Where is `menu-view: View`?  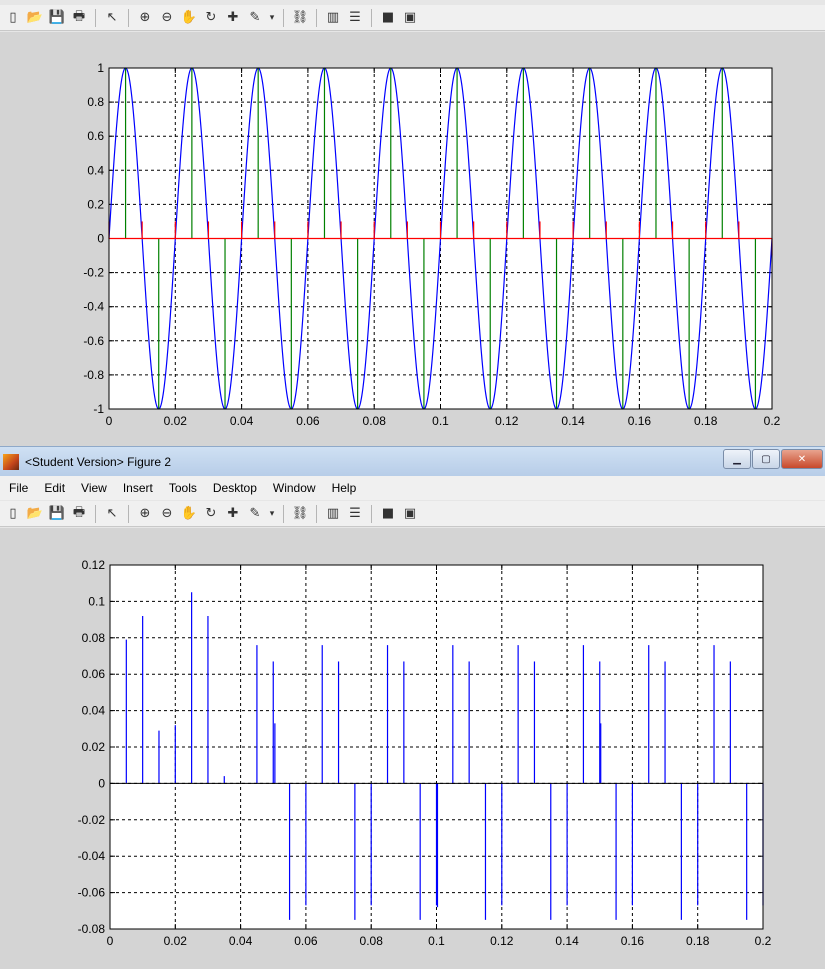 menu-view: View is located at coordinates (94, 488).